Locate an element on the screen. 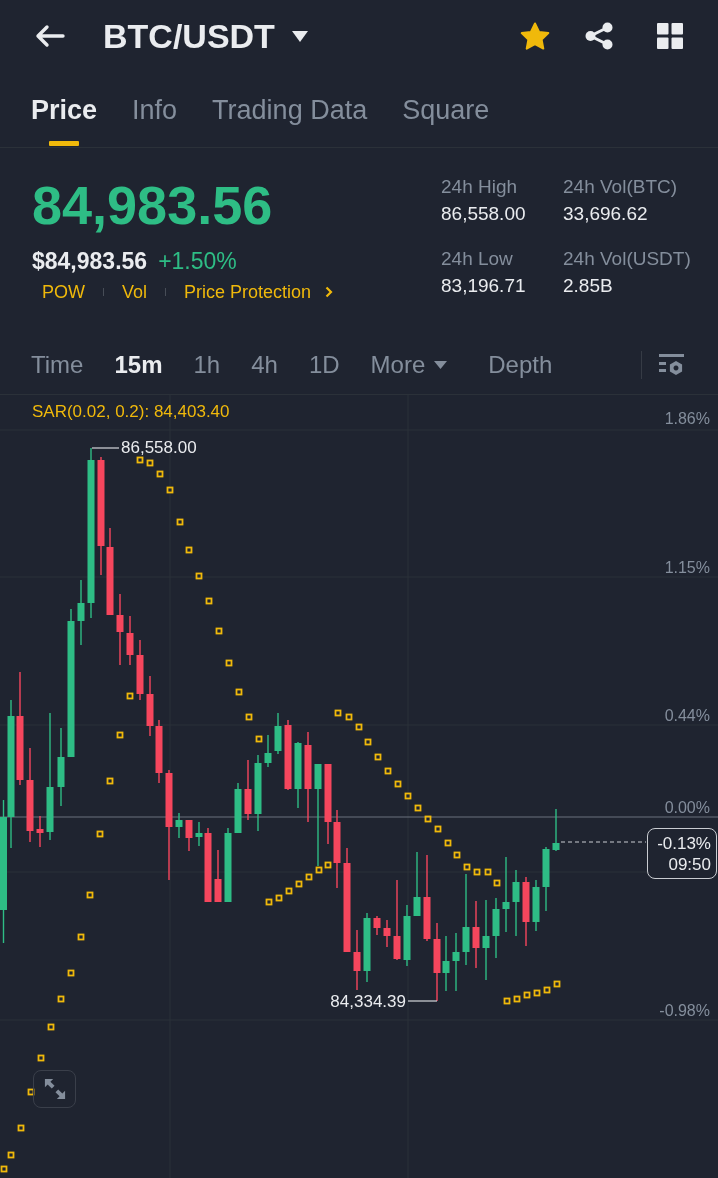  grid-icon is located at coordinates (670, 36).